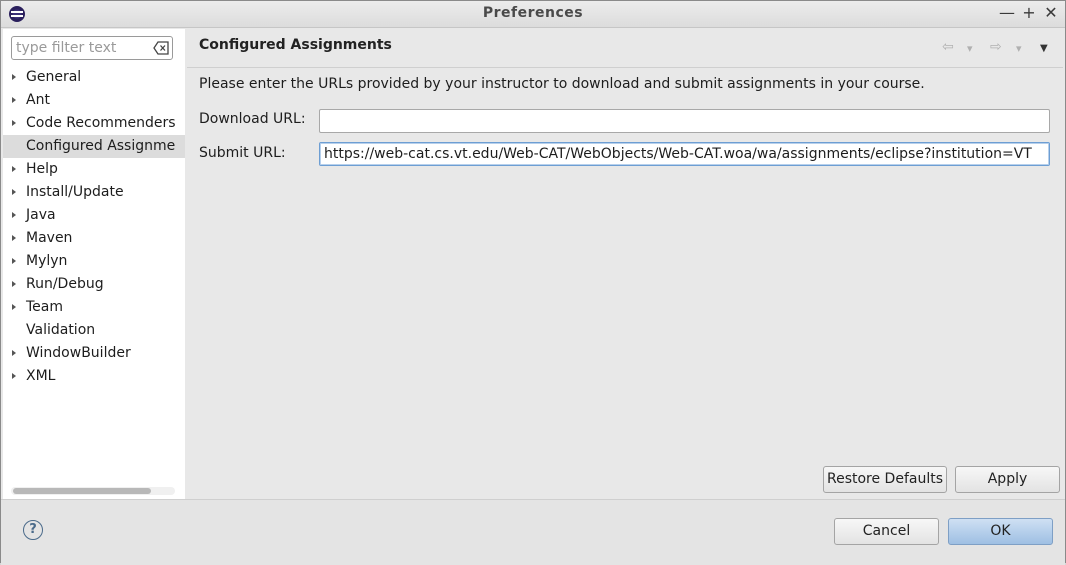  What do you see at coordinates (42, 169) in the screenshot?
I see `tree-item-label: Help` at bounding box center [42, 169].